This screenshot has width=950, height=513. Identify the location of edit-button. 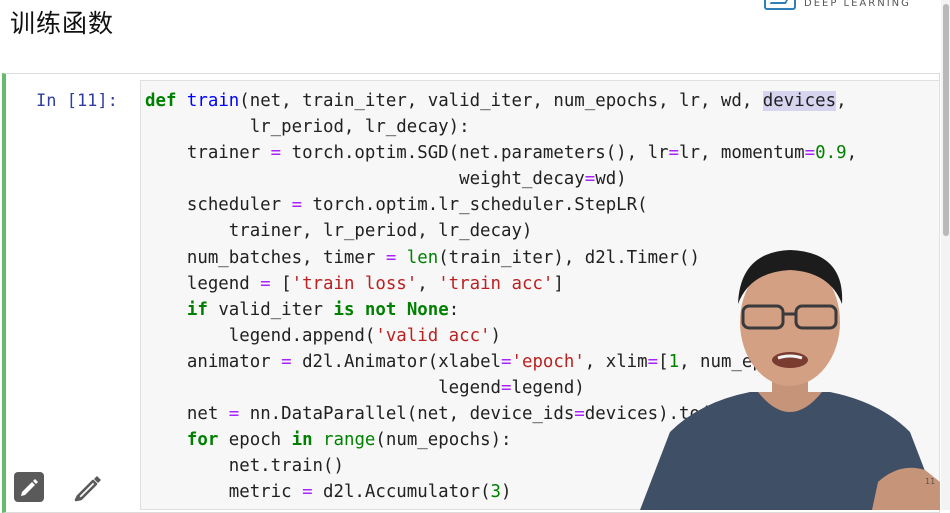
(29, 487).